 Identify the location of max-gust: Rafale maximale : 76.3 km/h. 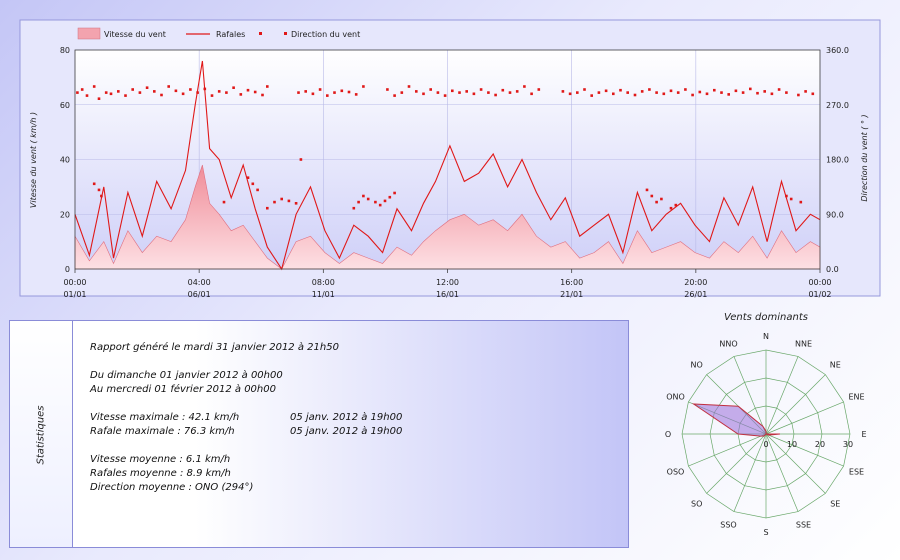
(162, 431).